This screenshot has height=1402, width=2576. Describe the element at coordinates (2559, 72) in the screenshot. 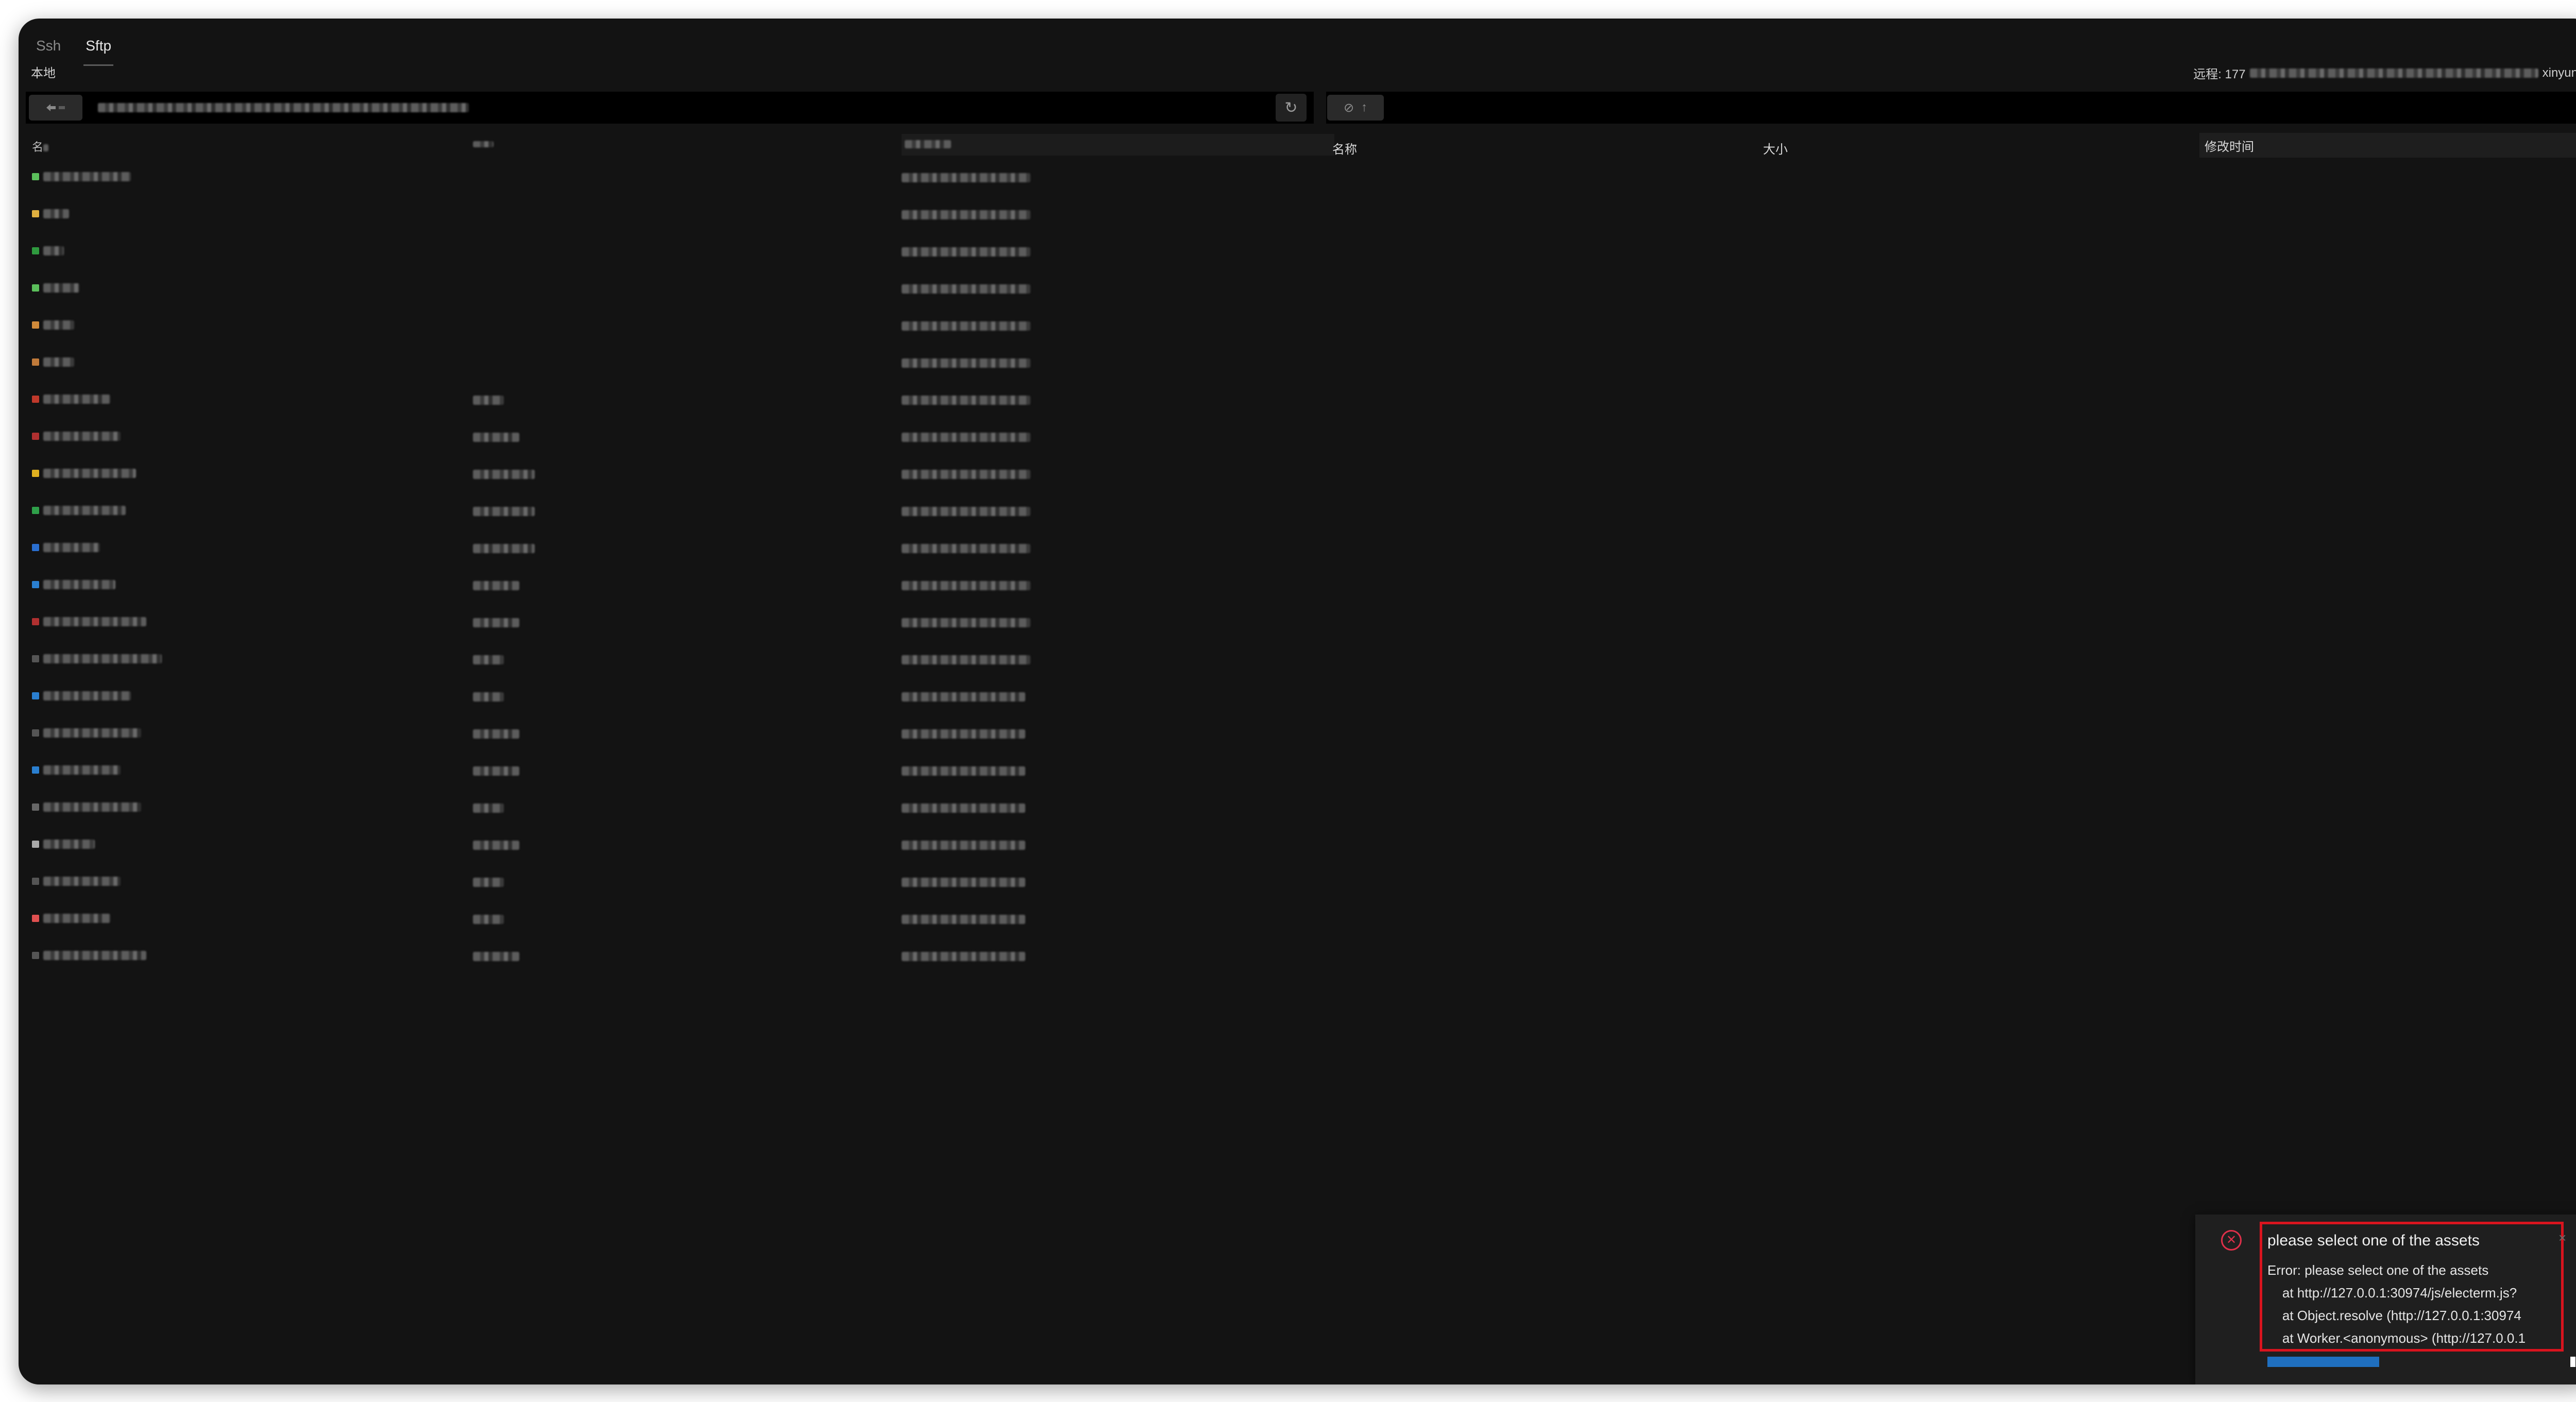

I see `remote-host-suffix: xinyun.co` at that location.